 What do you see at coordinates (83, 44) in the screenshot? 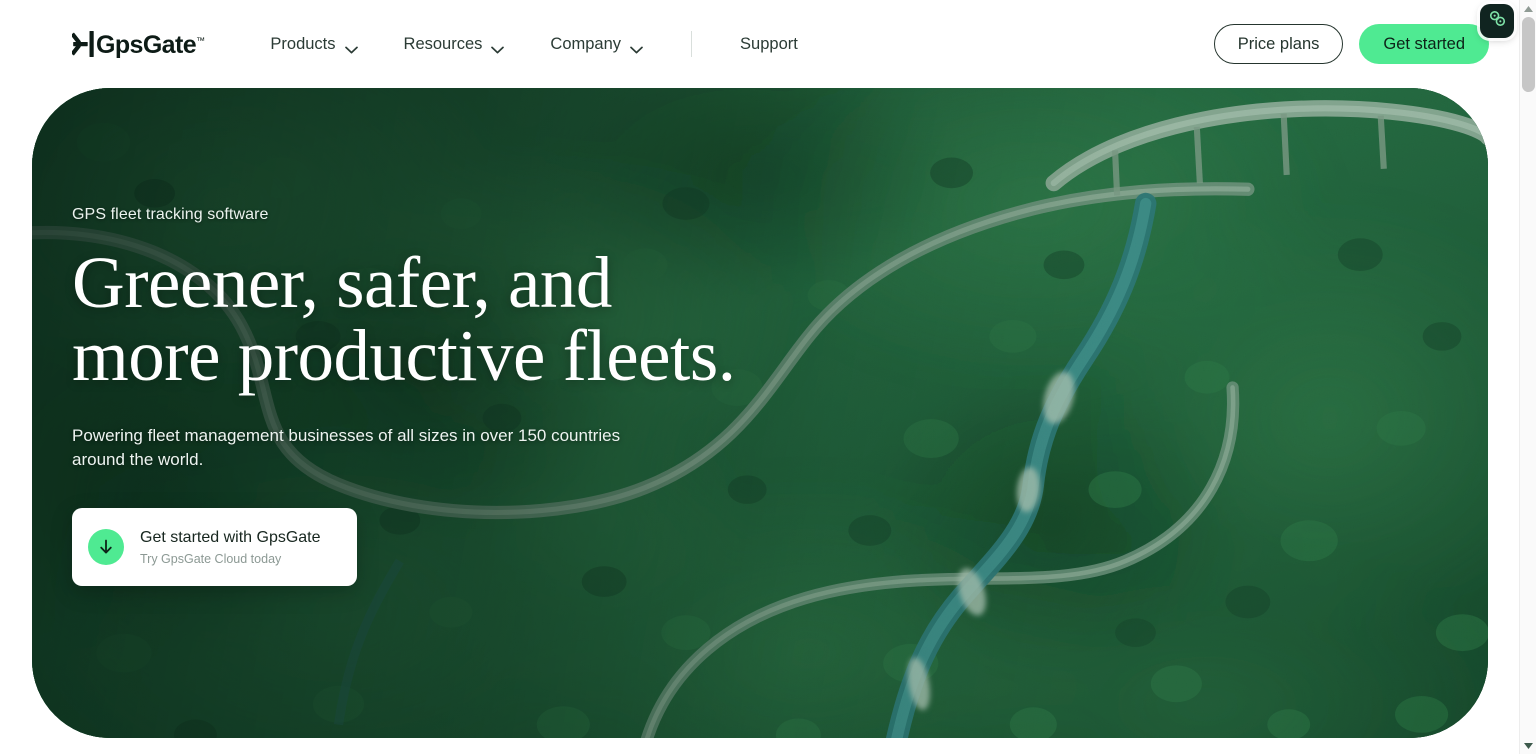
I see `gpsgate-asterisk-mark-icon` at bounding box center [83, 44].